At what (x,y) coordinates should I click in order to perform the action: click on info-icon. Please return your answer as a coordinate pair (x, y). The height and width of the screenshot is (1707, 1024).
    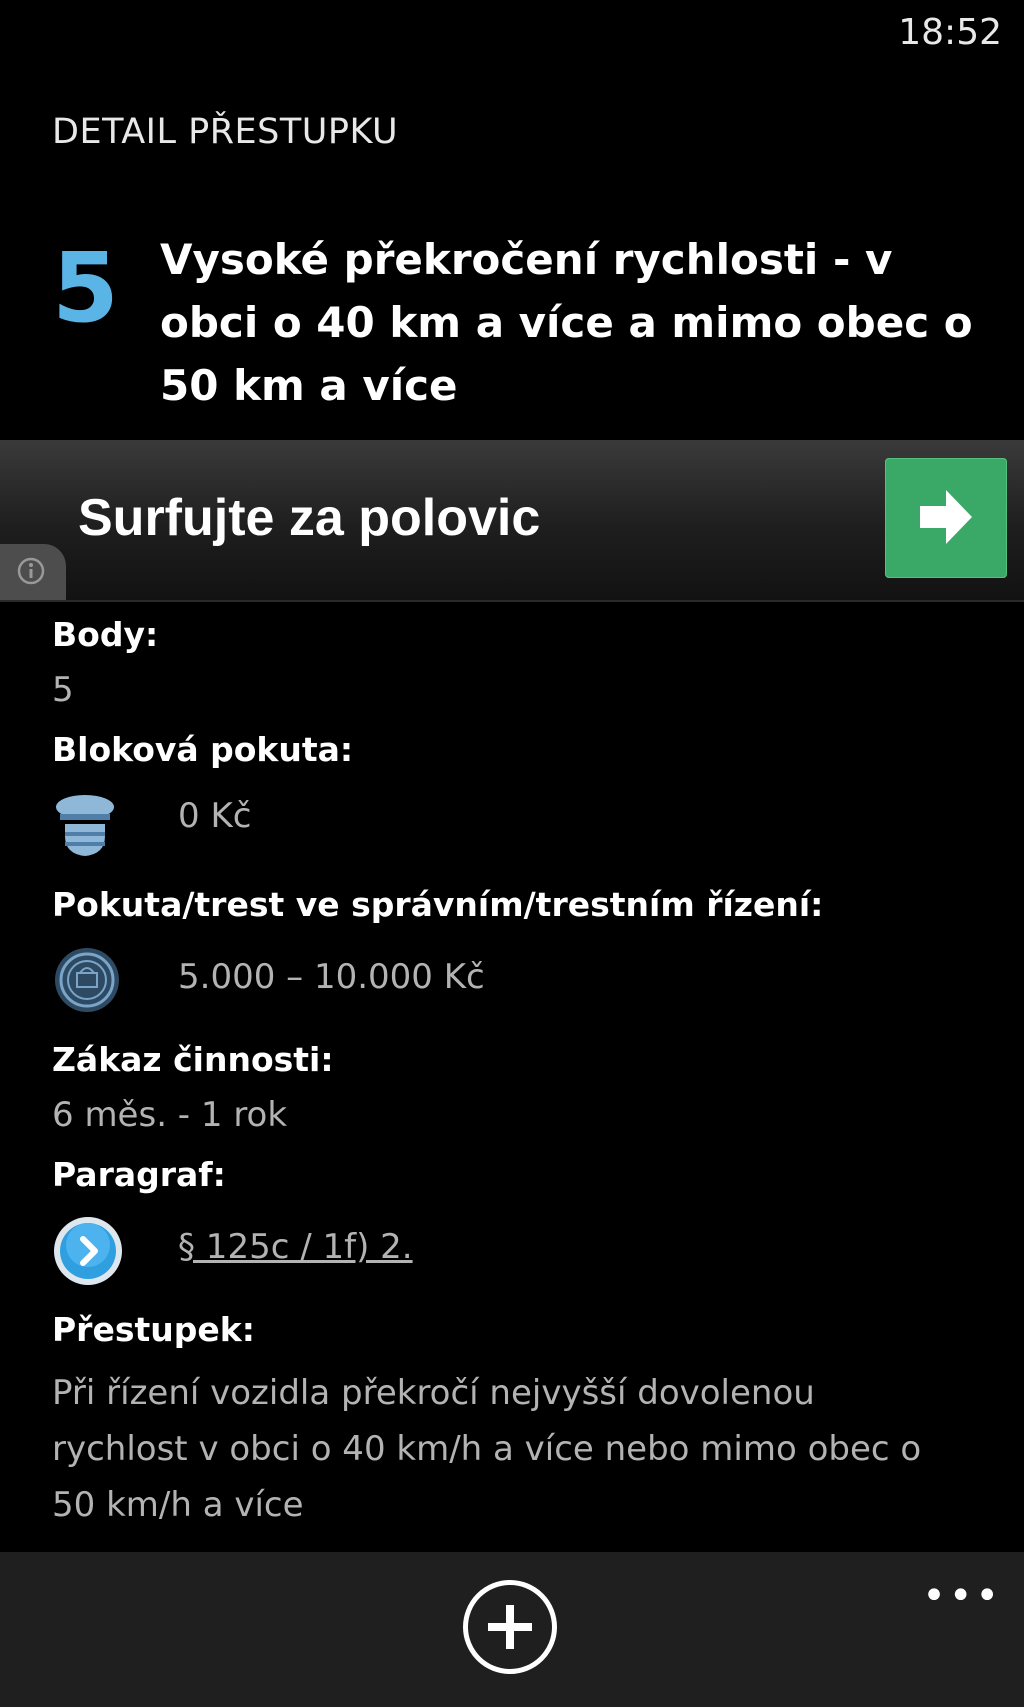
    Looking at the image, I should click on (31, 571).